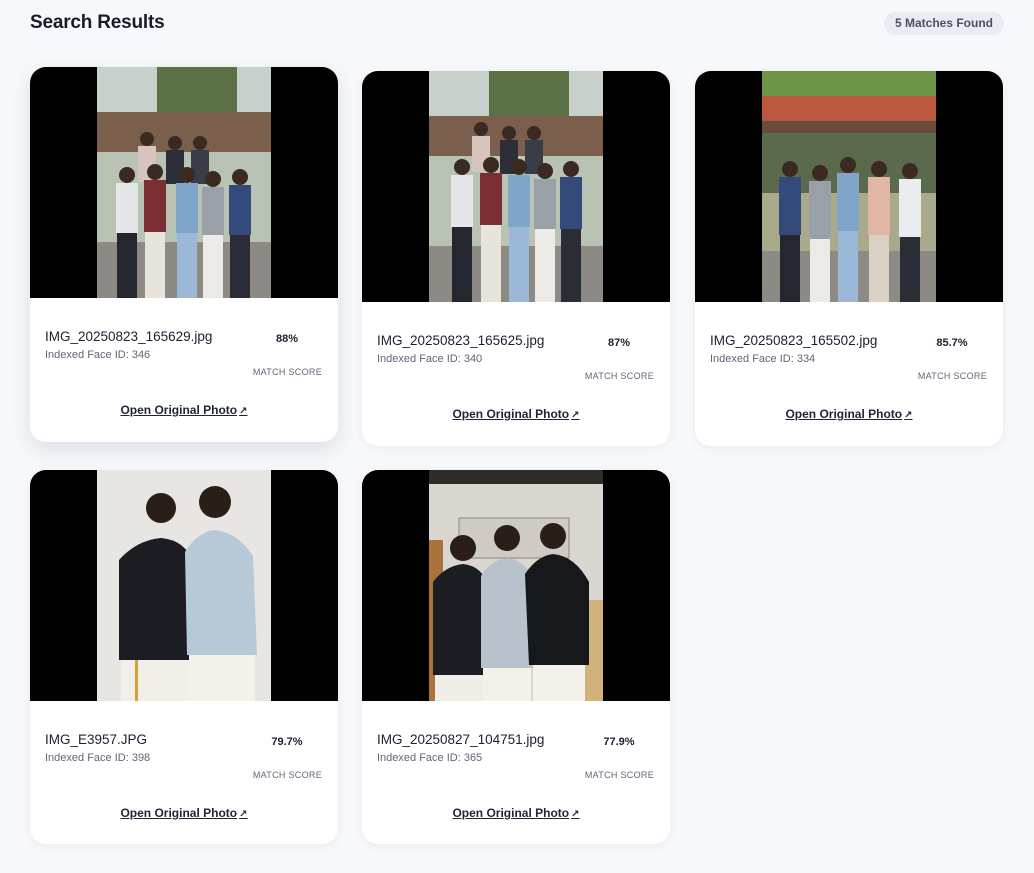  What do you see at coordinates (430, 359) in the screenshot?
I see `result-face-id: Indexed Face ID: 340` at bounding box center [430, 359].